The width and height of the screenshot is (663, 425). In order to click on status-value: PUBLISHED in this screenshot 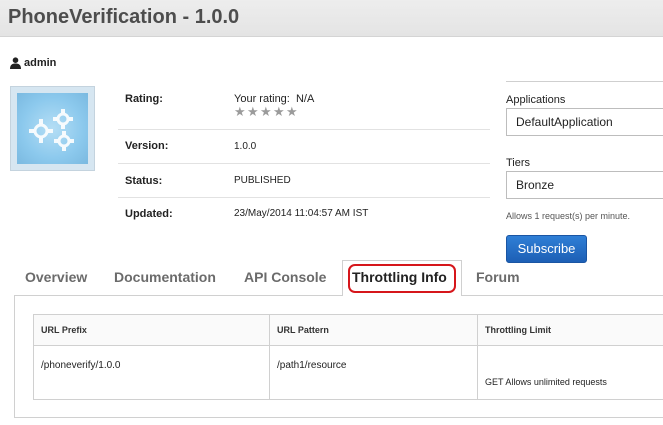, I will do `click(262, 180)`.